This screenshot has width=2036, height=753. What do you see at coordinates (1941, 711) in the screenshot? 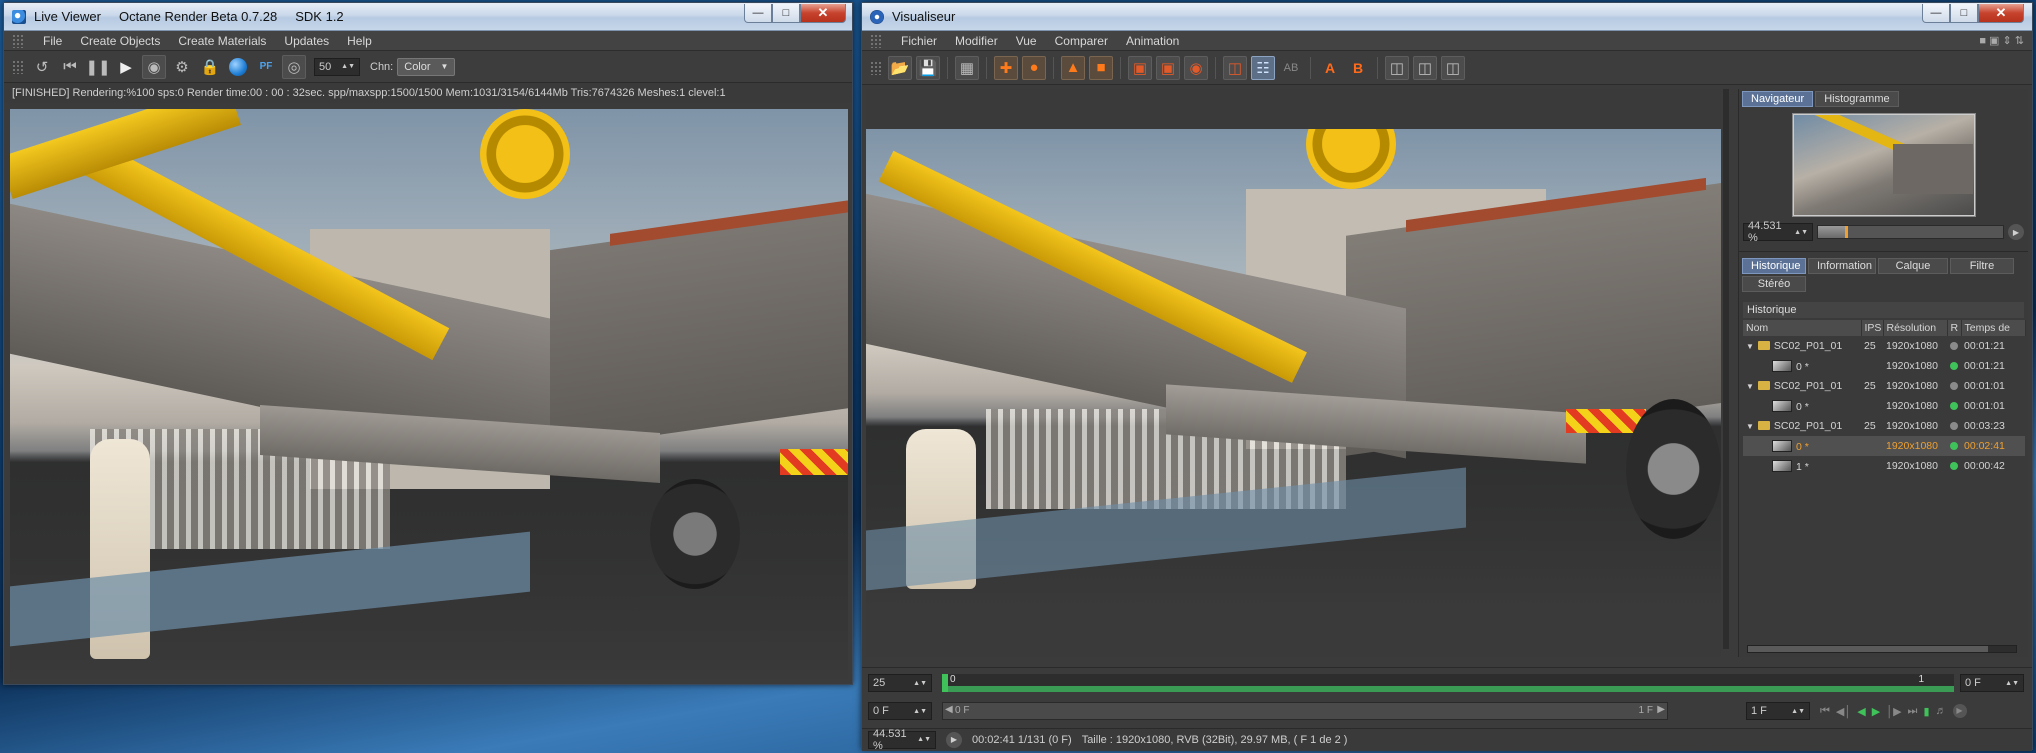
I see `sound-icon: ♬` at bounding box center [1941, 711].